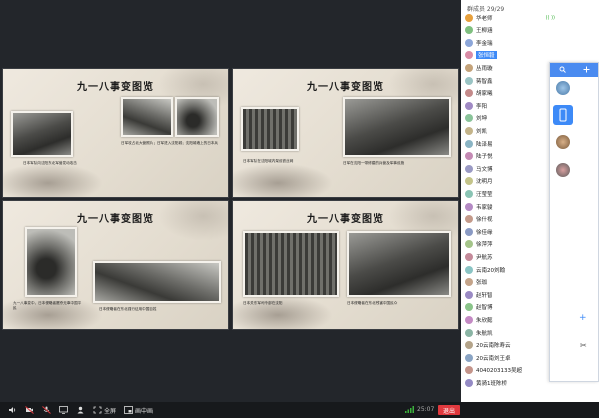 The image size is (599, 418). What do you see at coordinates (510, 80) in the screenshot?
I see `member-row: 蒋智鑫` at bounding box center [510, 80].